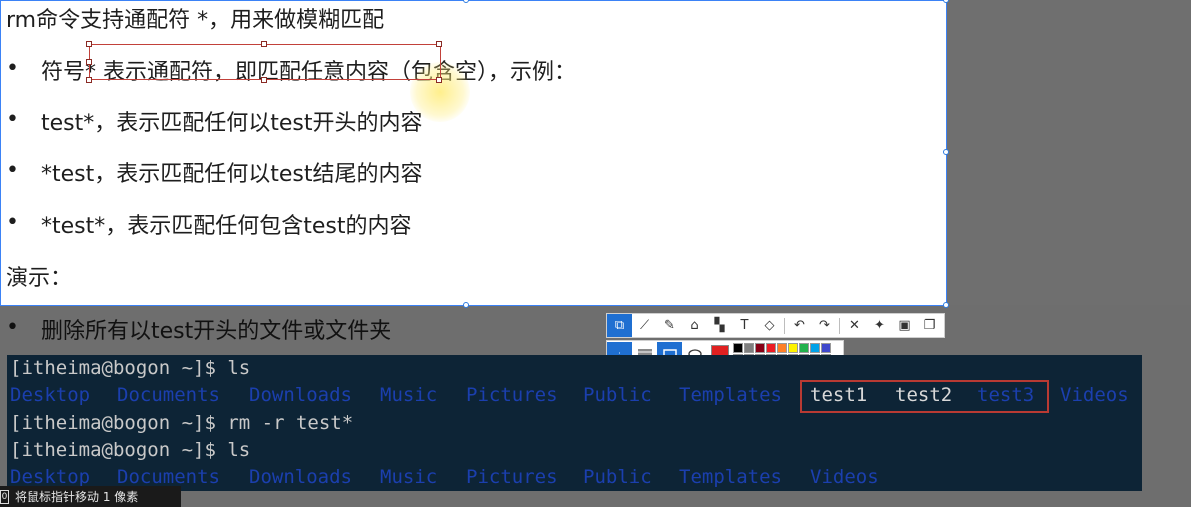 The width and height of the screenshot is (1191, 507). What do you see at coordinates (265, 62) in the screenshot?
I see `annotation-rectangle` at bounding box center [265, 62].